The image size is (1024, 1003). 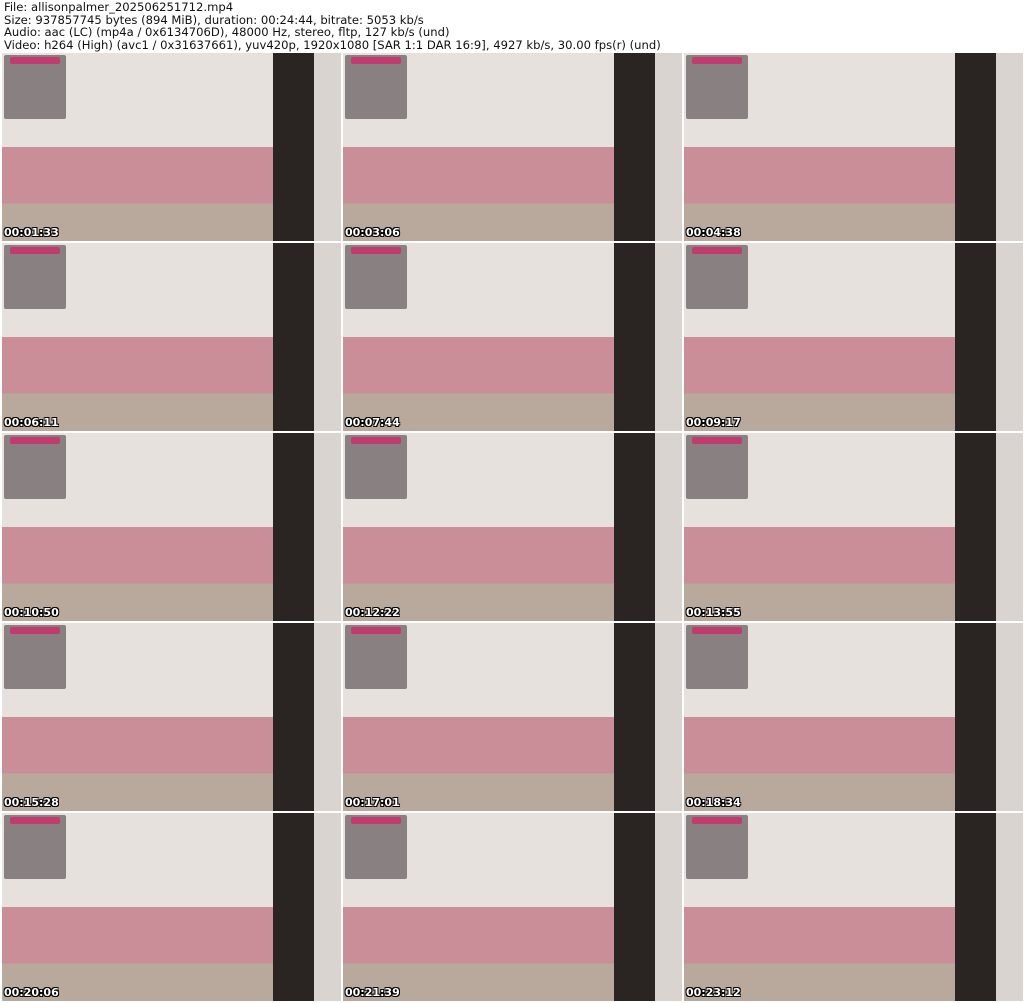 What do you see at coordinates (372, 992) in the screenshot?
I see `timestamp-label: 00:21:39` at bounding box center [372, 992].